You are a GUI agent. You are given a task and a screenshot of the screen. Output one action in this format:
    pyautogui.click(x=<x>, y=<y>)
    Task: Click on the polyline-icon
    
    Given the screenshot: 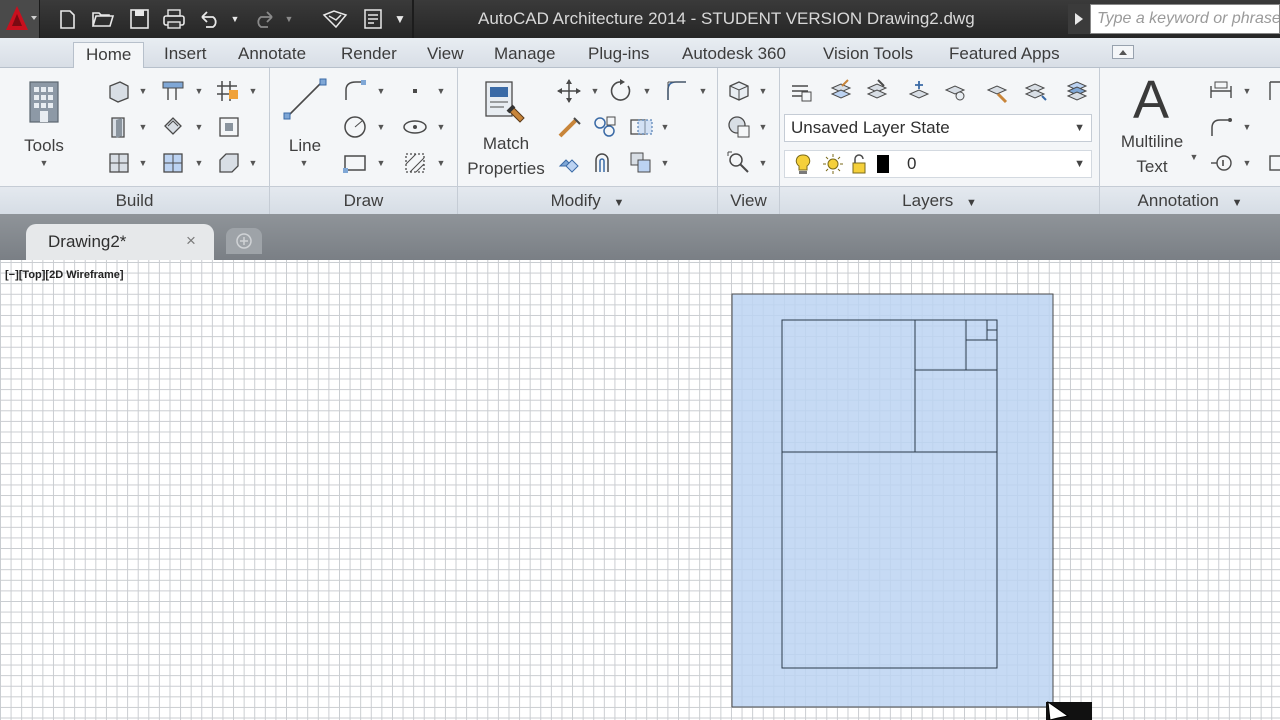 What is the action you would take?
    pyautogui.click(x=355, y=91)
    